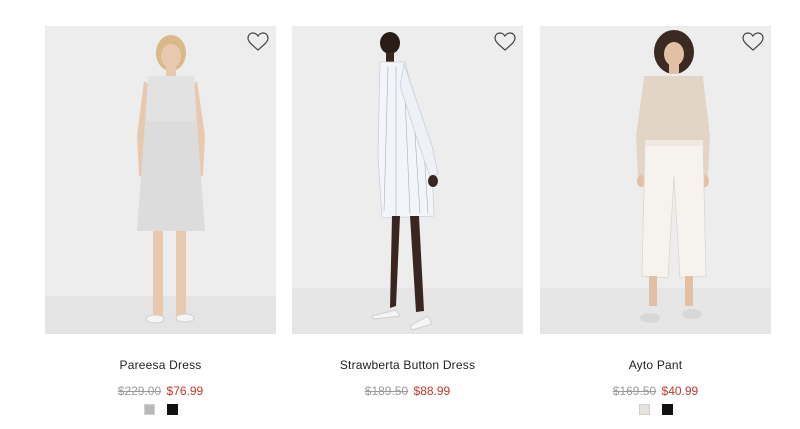  What do you see at coordinates (432, 391) in the screenshot?
I see `sale-price: $88.99` at bounding box center [432, 391].